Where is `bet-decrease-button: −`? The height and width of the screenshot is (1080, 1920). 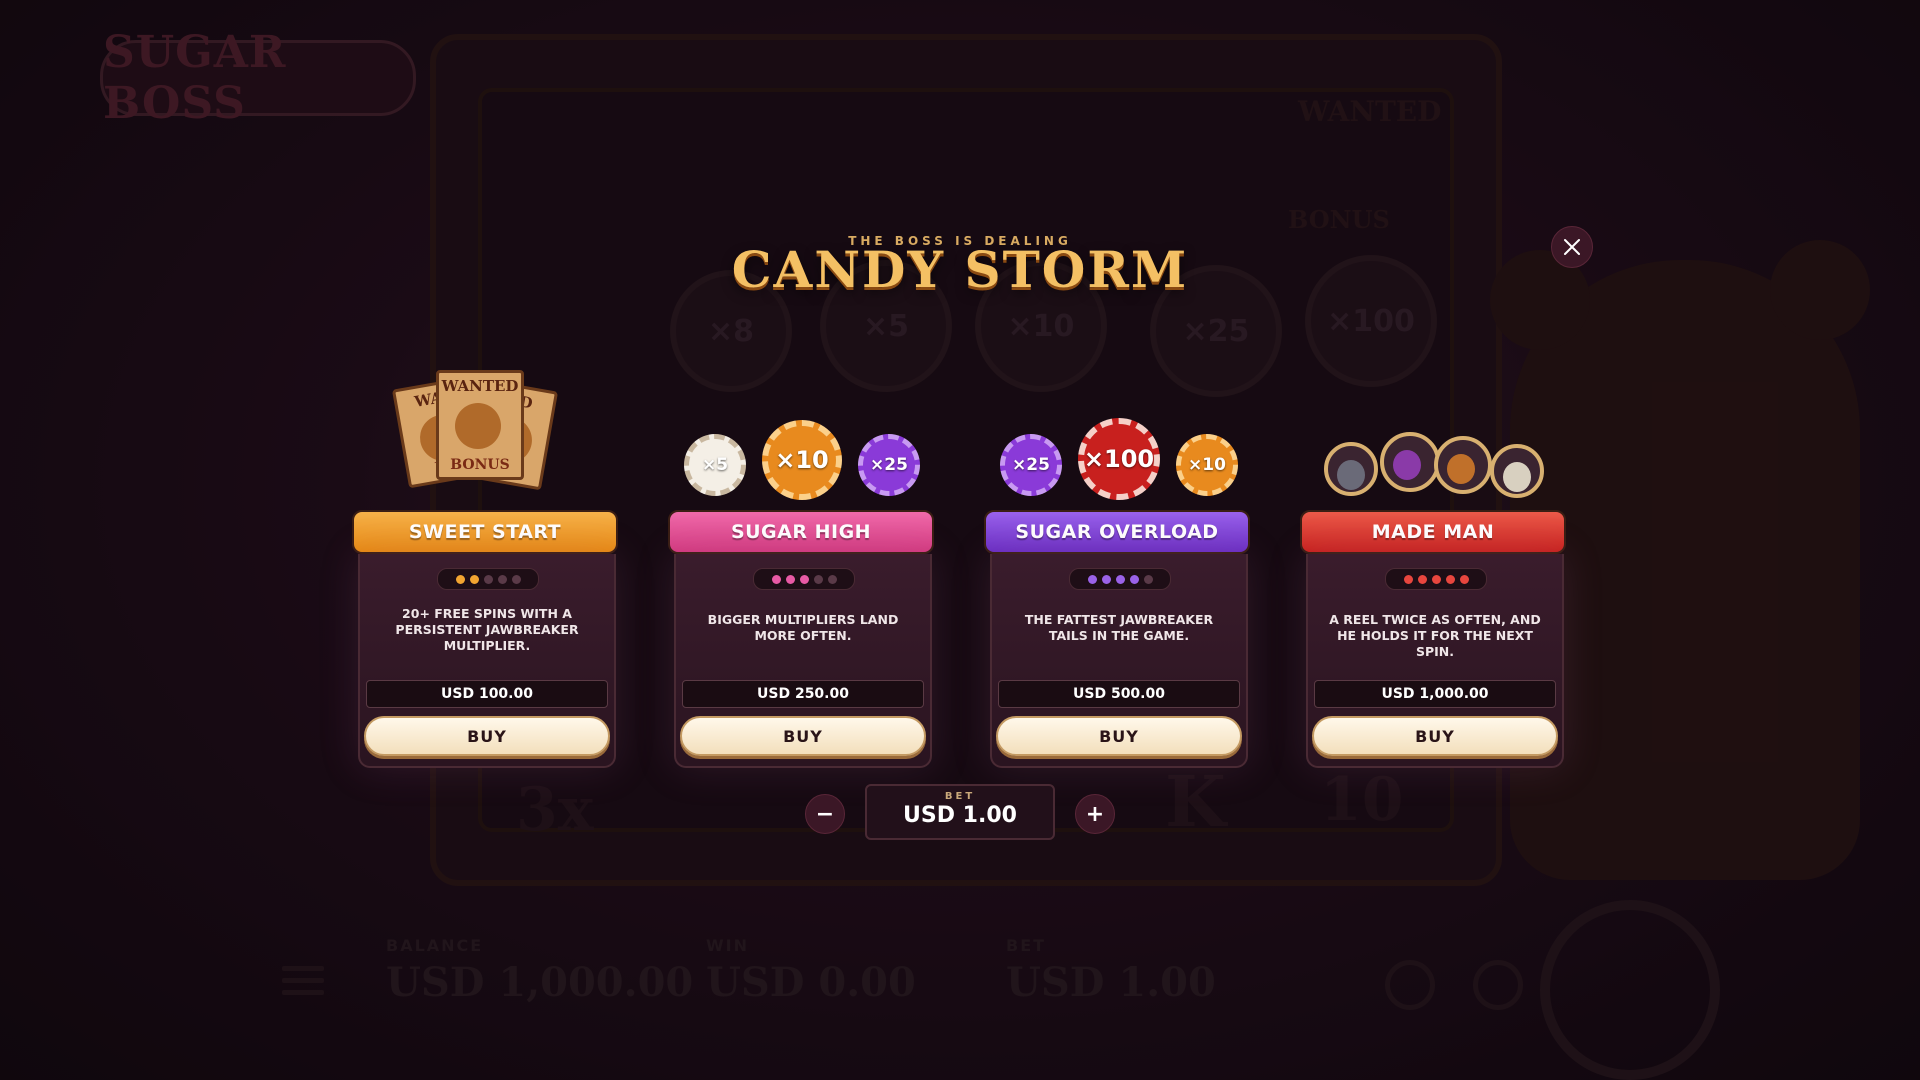
bet-decrease-button: − is located at coordinates (825, 814).